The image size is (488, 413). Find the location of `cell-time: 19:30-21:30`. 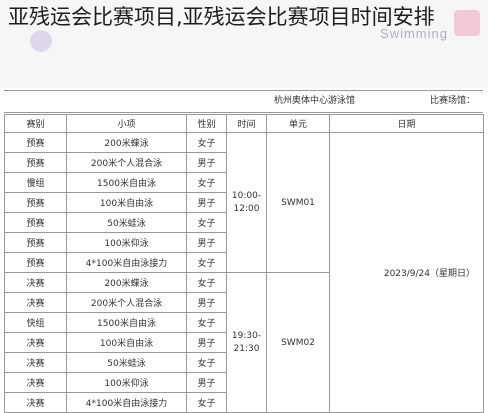

cell-time: 19:30-21:30 is located at coordinates (246, 342).